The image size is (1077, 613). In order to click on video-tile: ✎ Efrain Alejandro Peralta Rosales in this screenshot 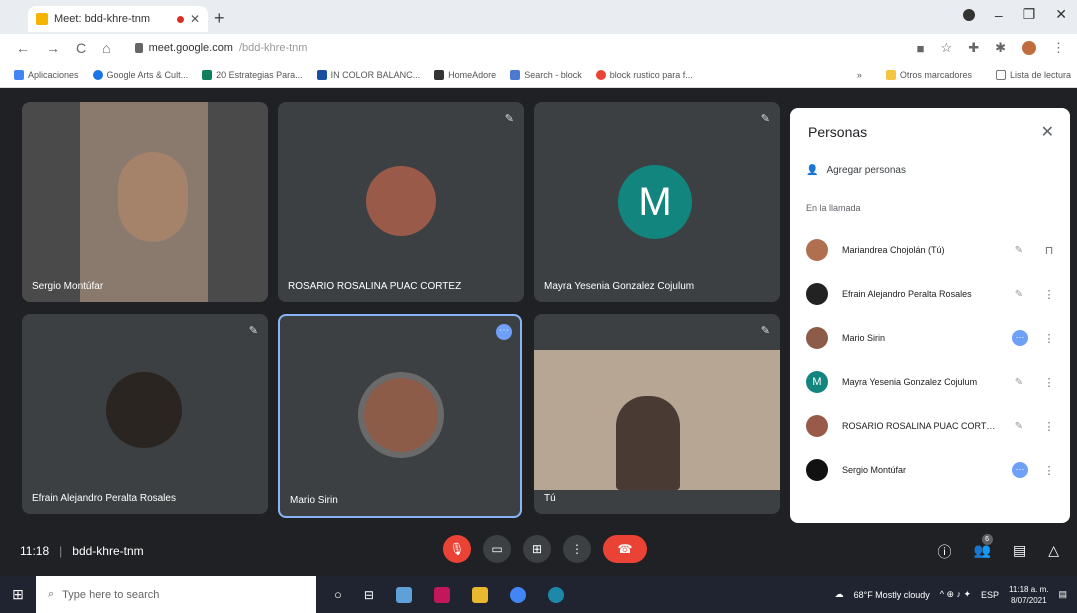, I will do `click(145, 414)`.